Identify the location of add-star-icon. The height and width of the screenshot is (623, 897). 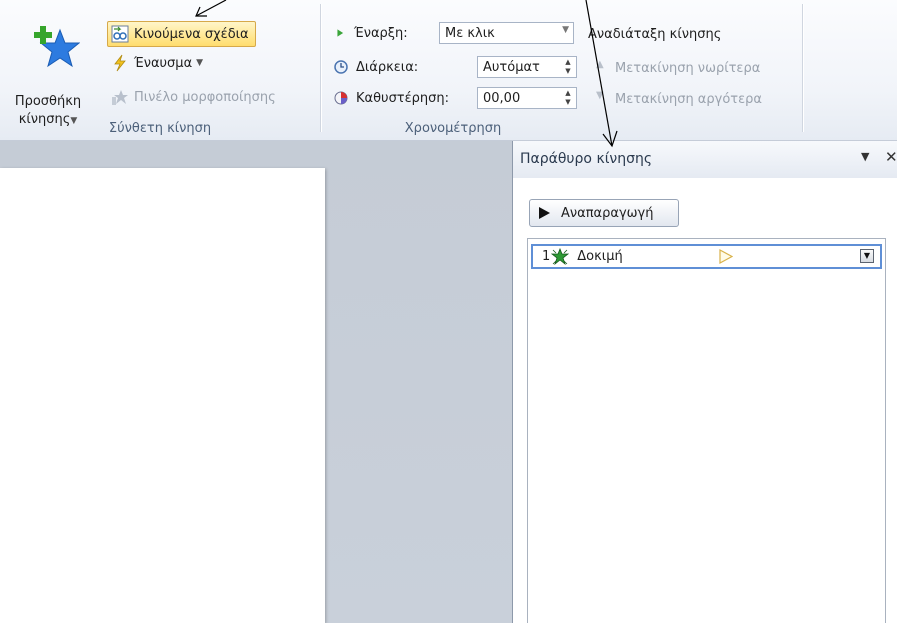
(57, 47).